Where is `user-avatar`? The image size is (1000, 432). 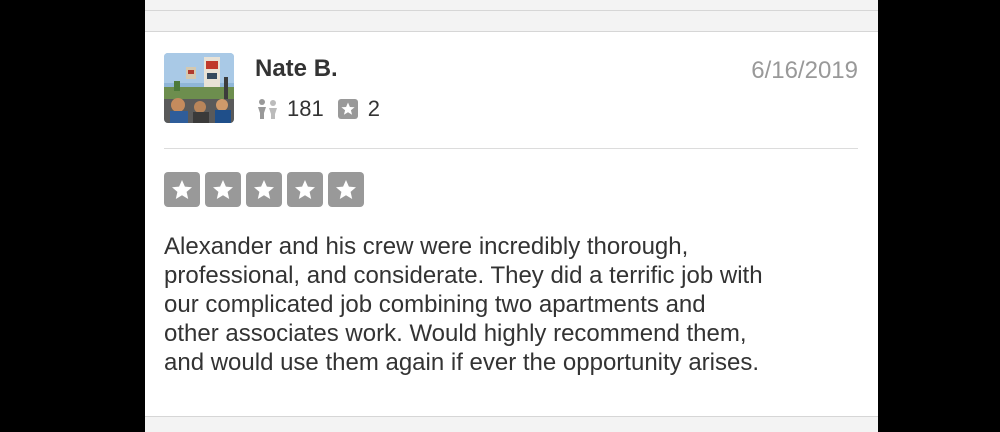 user-avatar is located at coordinates (199, 88).